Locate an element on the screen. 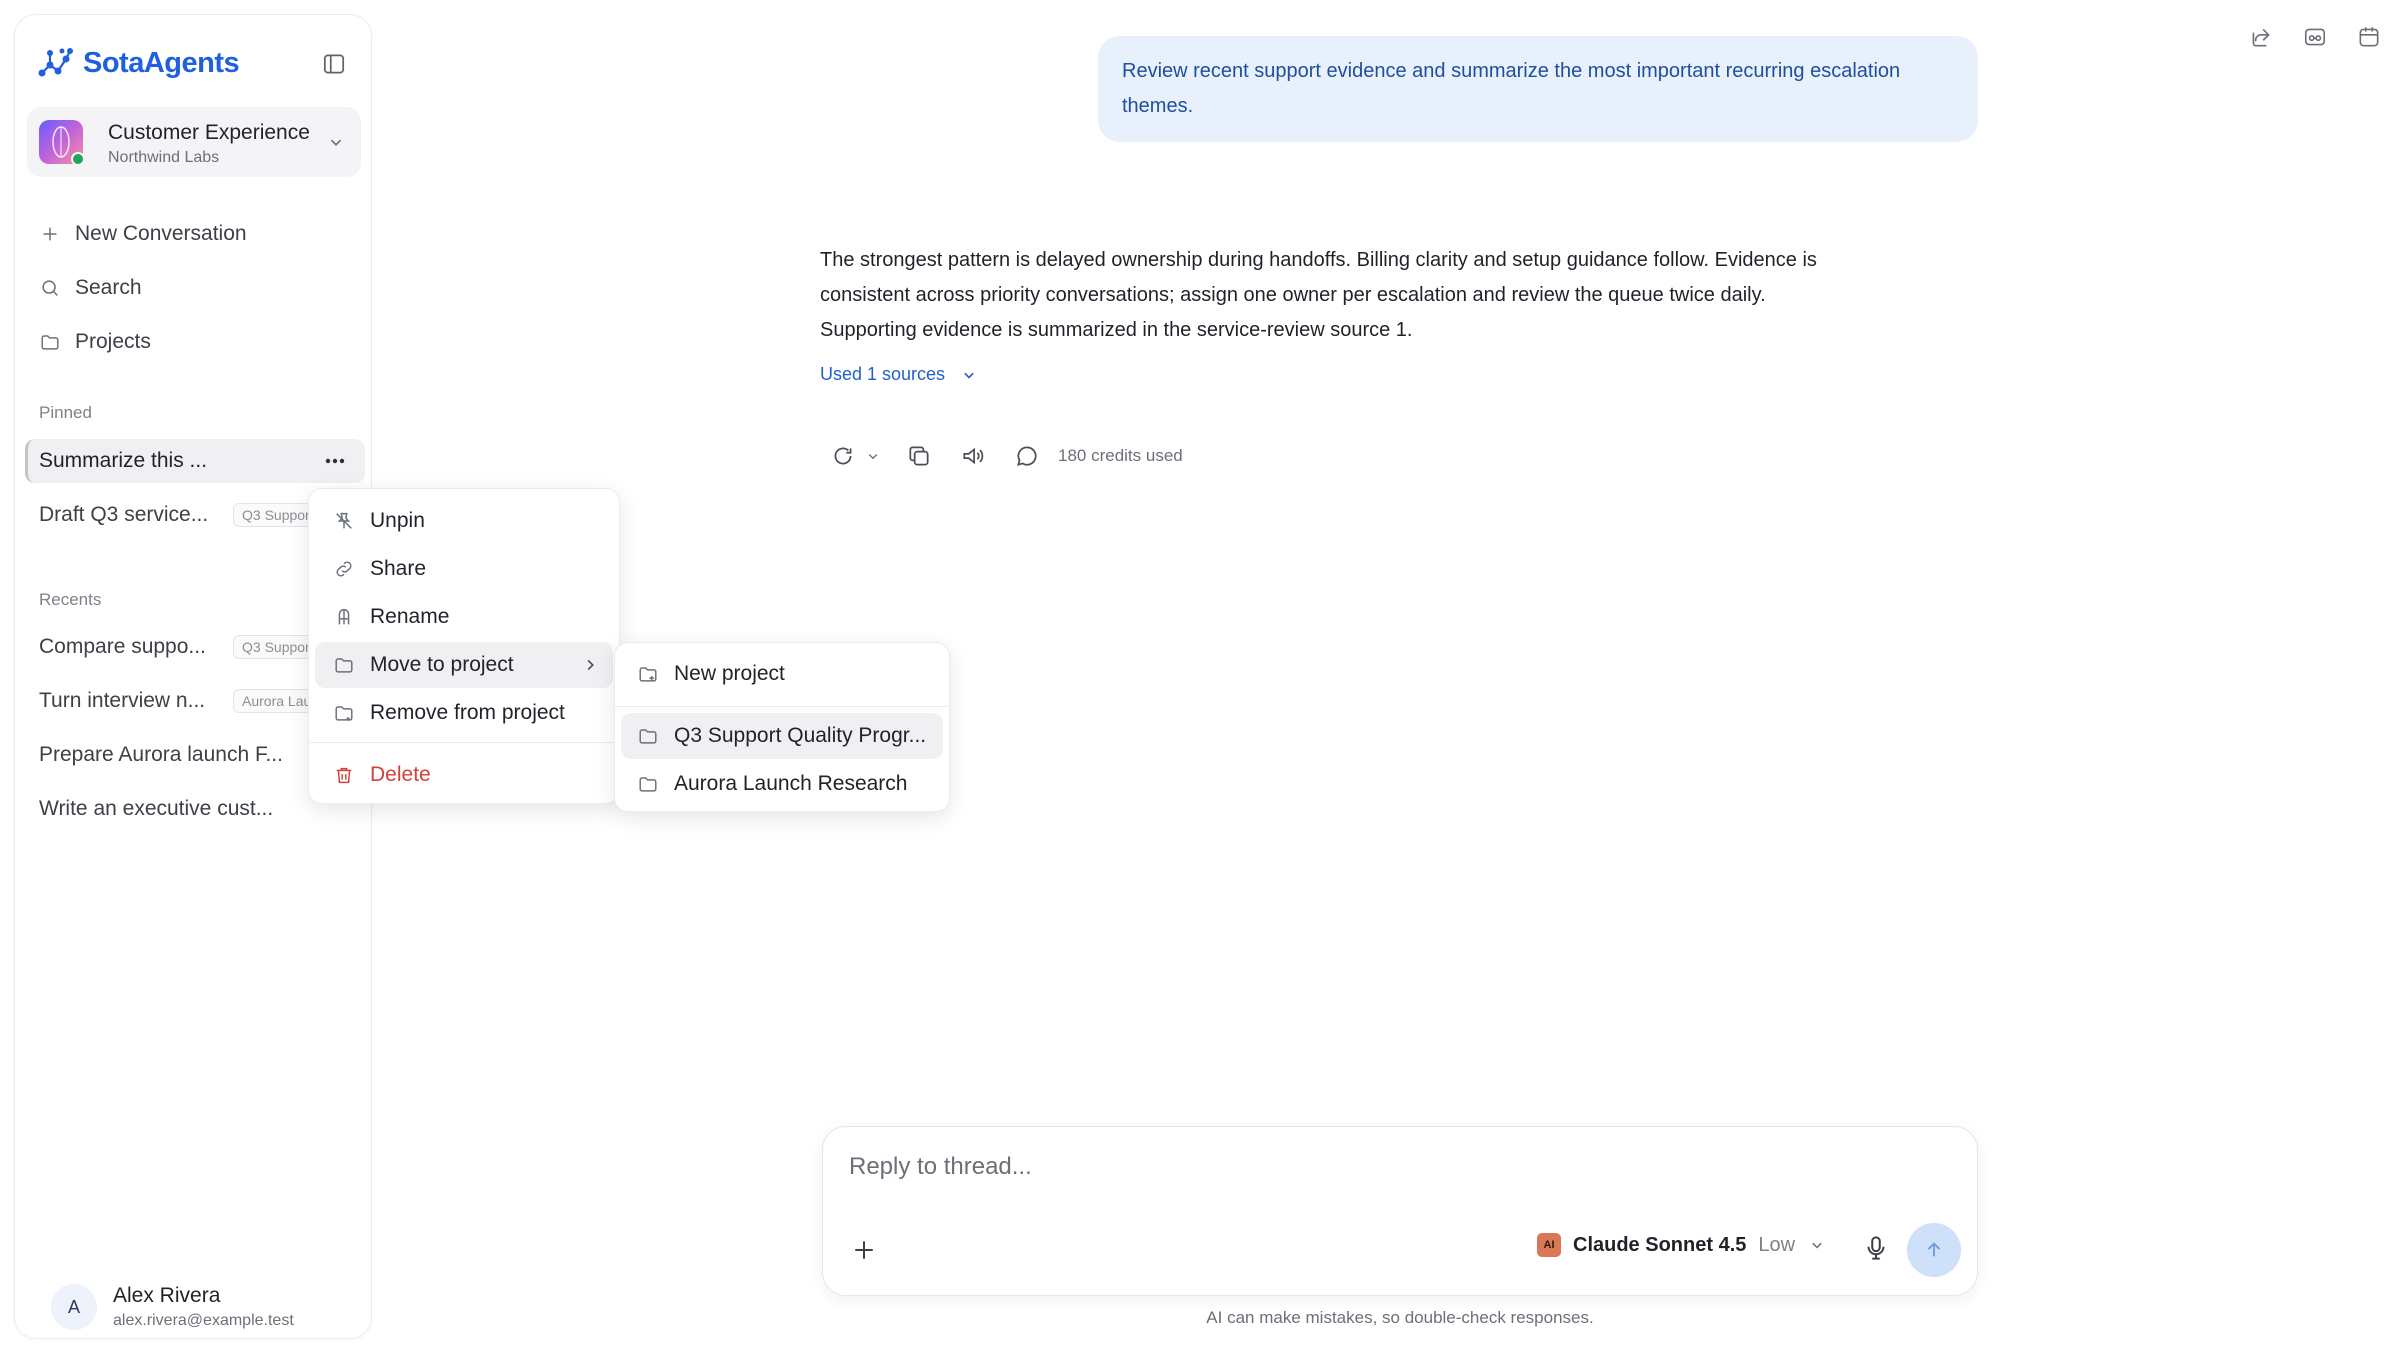  unpin-menu-item: Unpin is located at coordinates (464, 521).